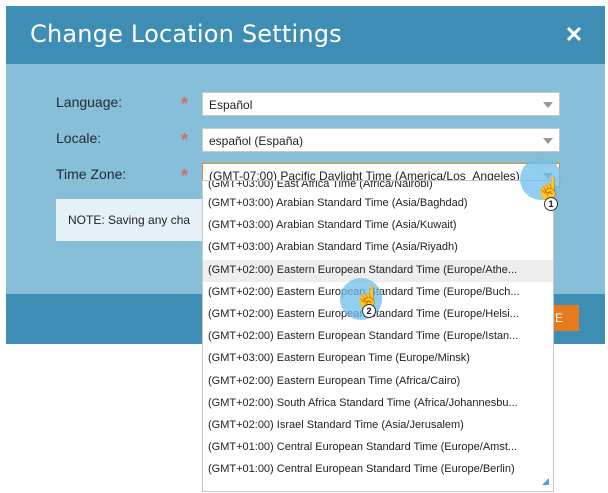 The height and width of the screenshot is (493, 608). Describe the element at coordinates (79, 138) in the screenshot. I see `locale-label: Locale:` at that location.